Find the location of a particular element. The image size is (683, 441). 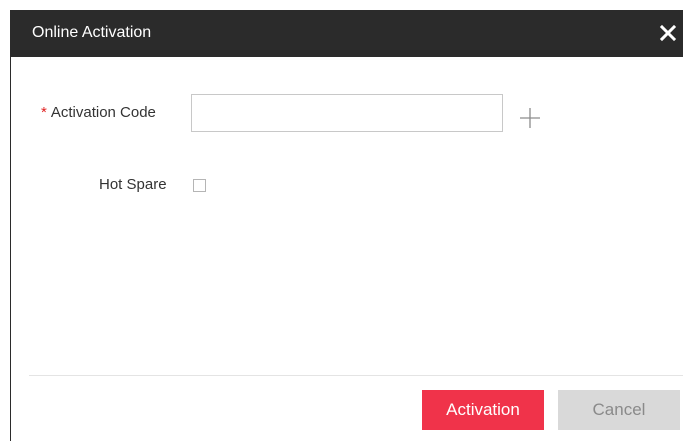

activation-code-input is located at coordinates (347, 113).